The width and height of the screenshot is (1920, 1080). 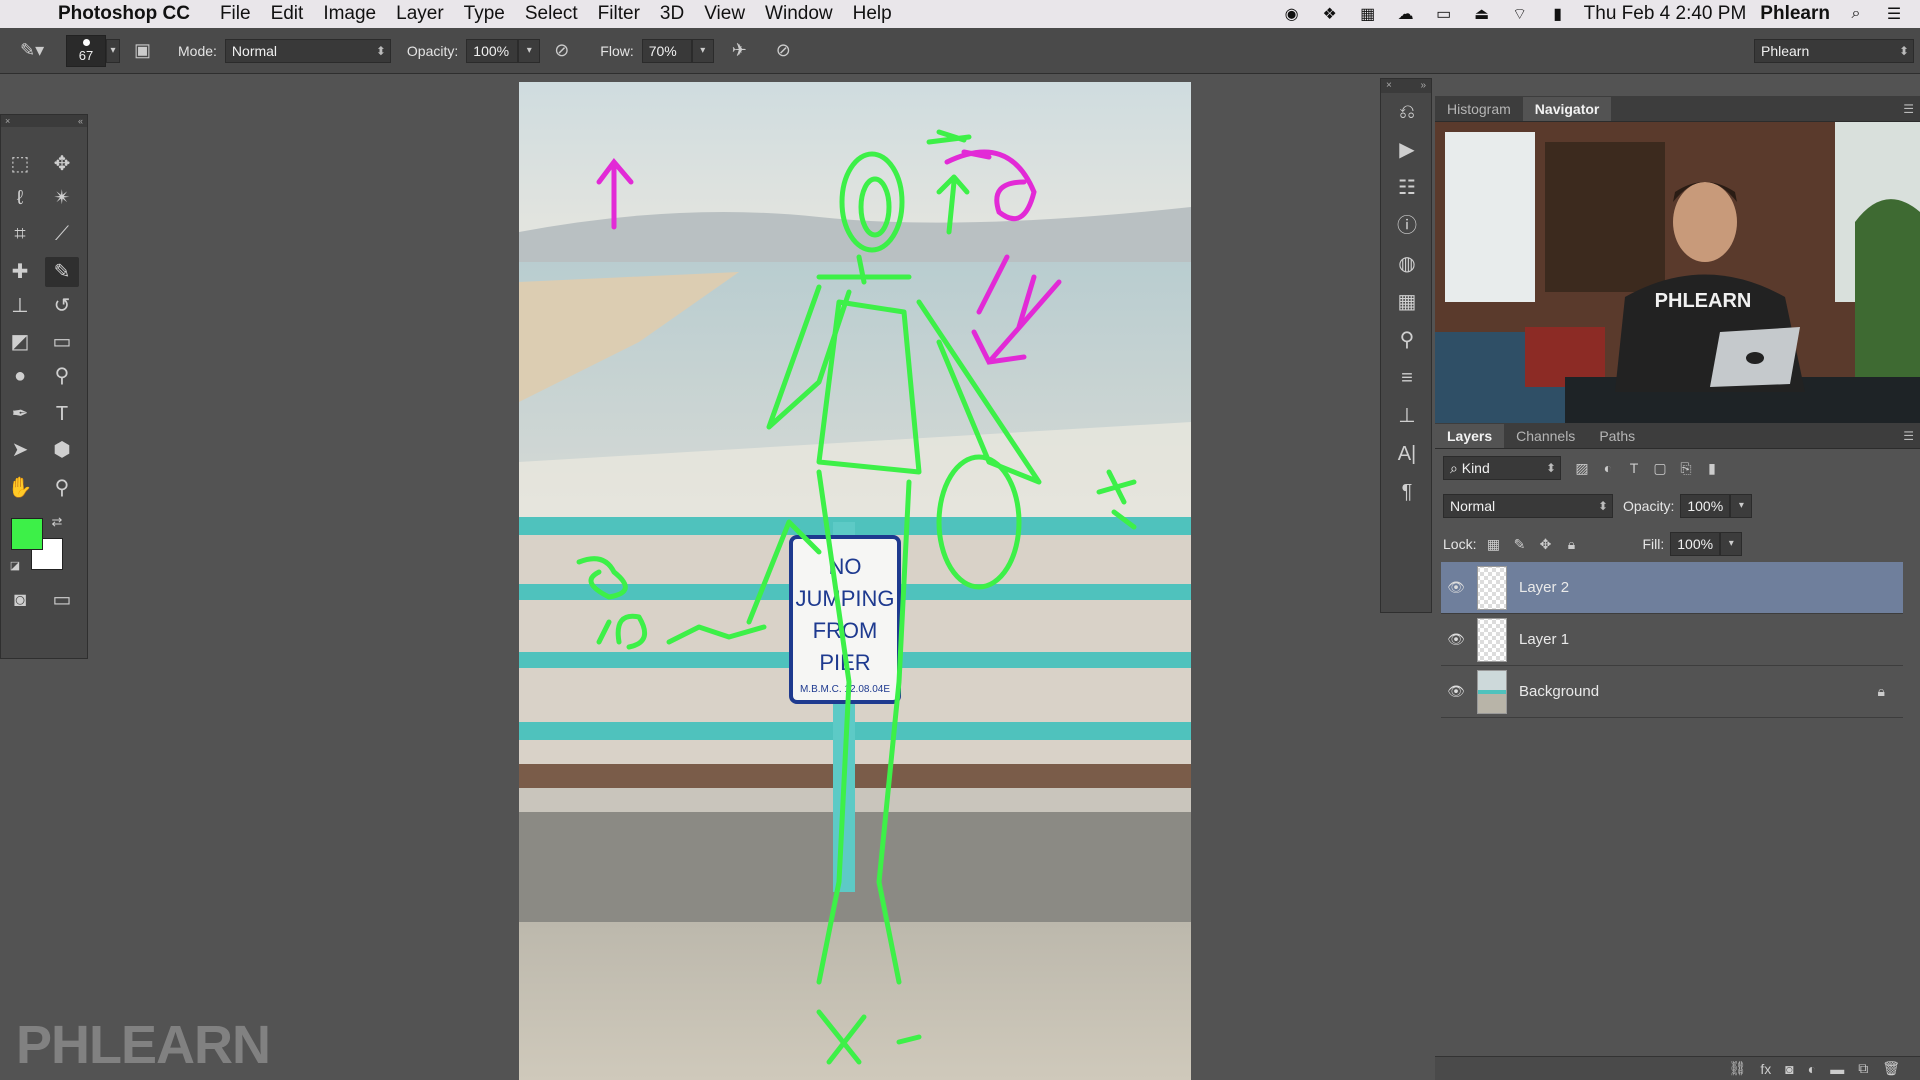 I want to click on layer-name: Layer 1, so click(x=1544, y=639).